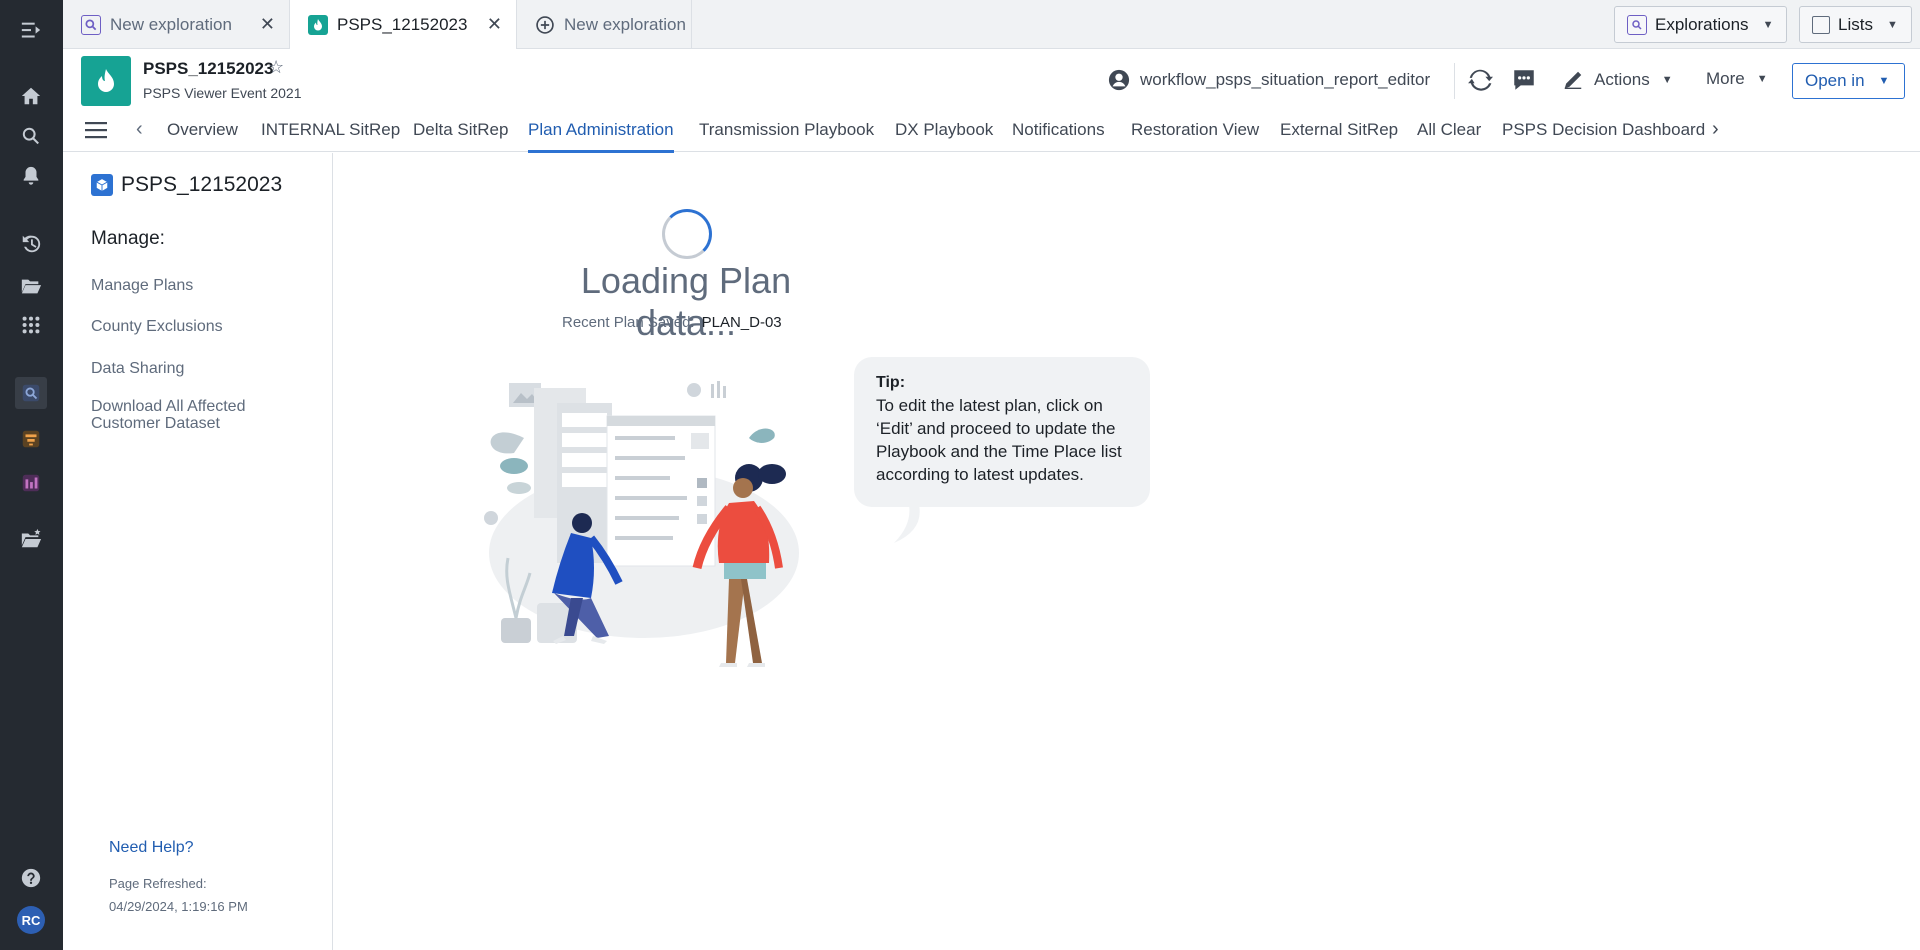 The height and width of the screenshot is (950, 1920). I want to click on sidebar-title: PSPS_12152023, so click(202, 184).